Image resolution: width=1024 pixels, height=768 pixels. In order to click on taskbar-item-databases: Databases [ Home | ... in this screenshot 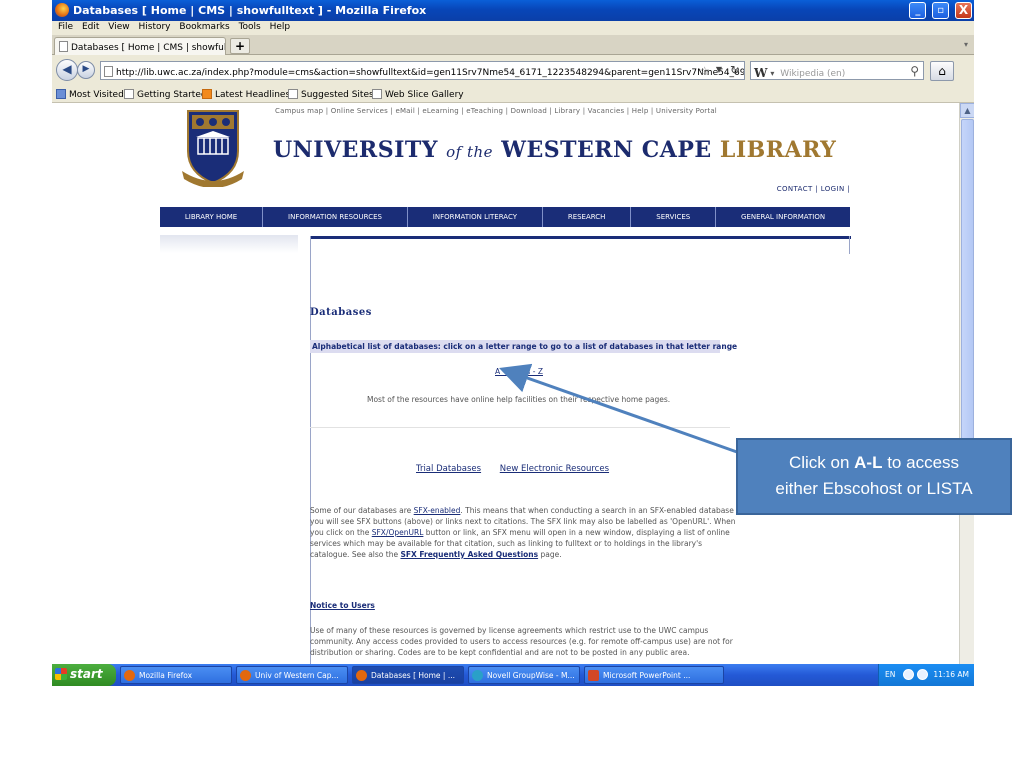, I will do `click(408, 675)`.